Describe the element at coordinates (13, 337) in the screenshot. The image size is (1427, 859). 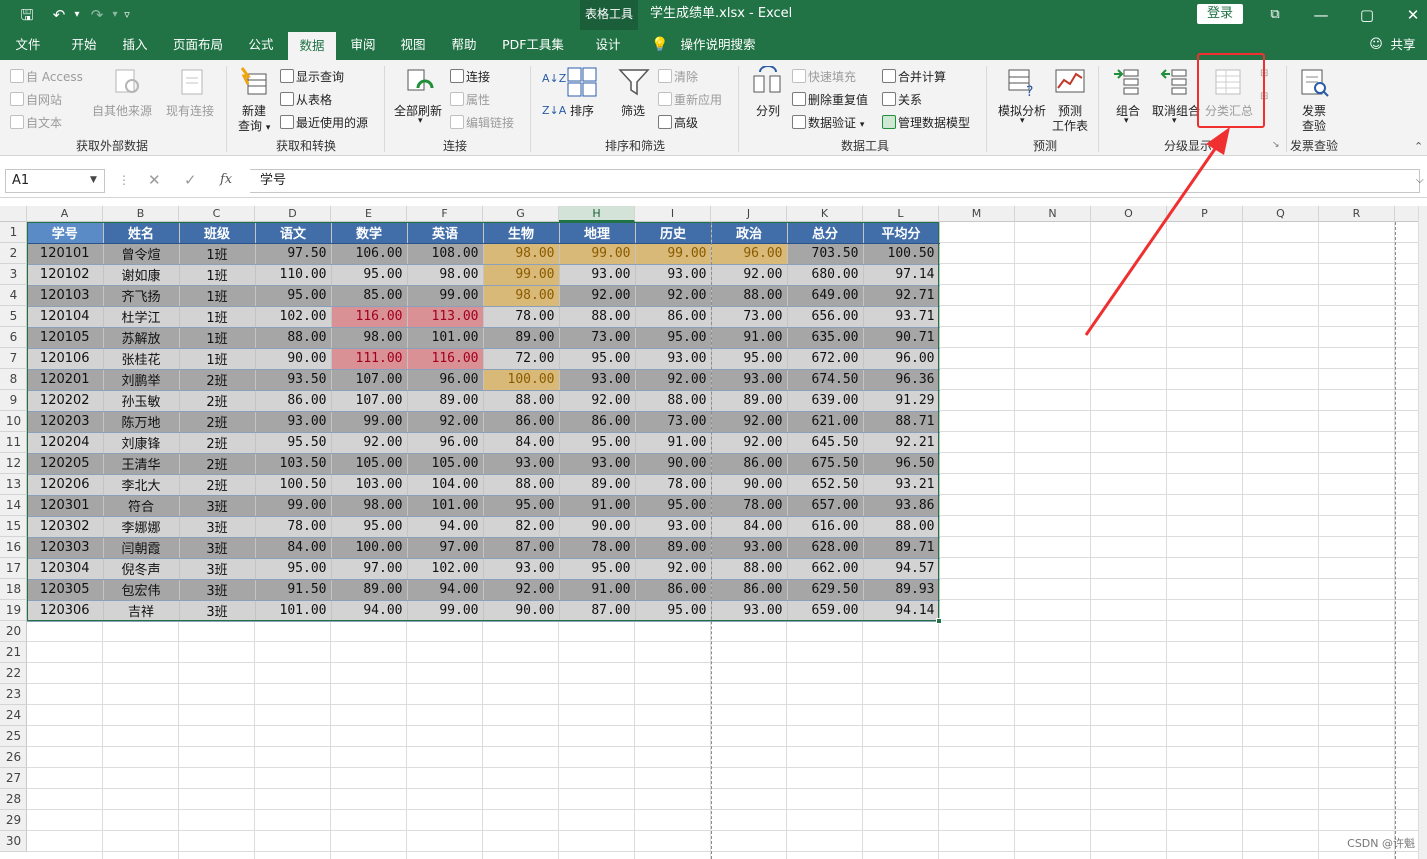
I see `row-header: 6` at that location.